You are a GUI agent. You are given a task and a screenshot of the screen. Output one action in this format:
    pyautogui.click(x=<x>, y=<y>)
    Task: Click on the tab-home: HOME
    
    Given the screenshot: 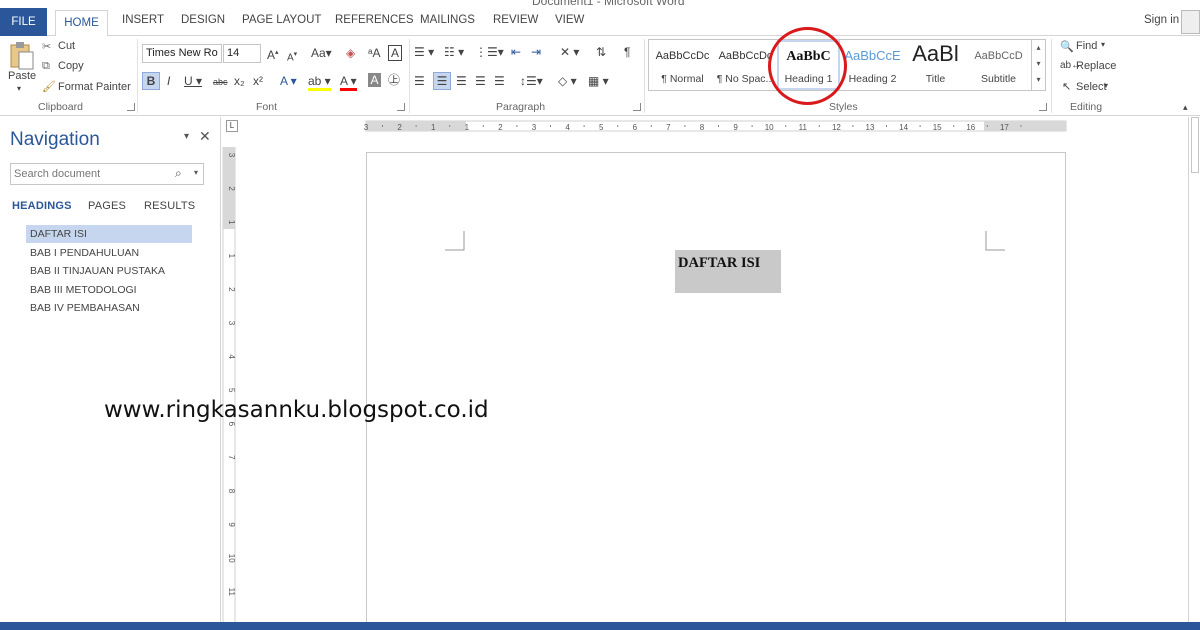 What is the action you would take?
    pyautogui.click(x=81, y=23)
    